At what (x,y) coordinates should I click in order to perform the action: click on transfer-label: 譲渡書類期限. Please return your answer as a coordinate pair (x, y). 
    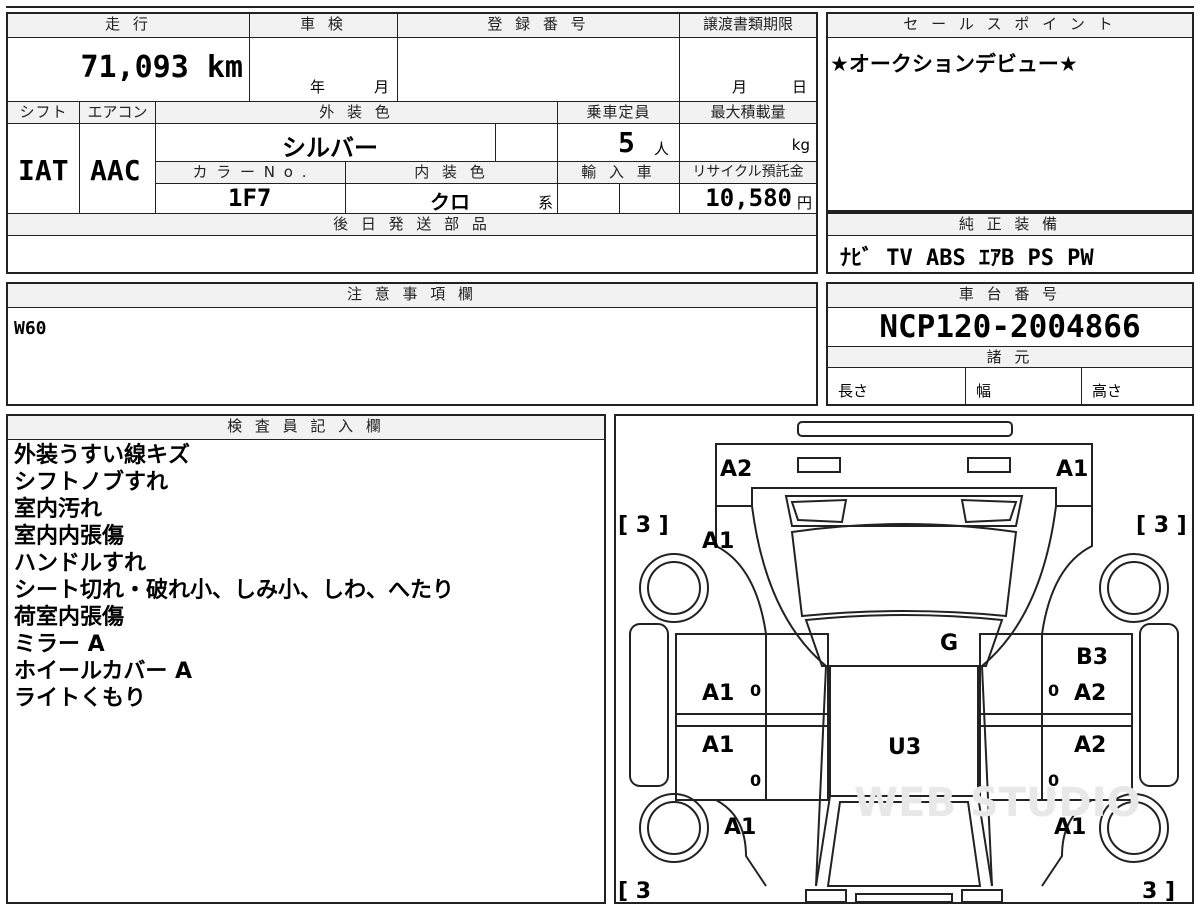
    Looking at the image, I should click on (748, 26).